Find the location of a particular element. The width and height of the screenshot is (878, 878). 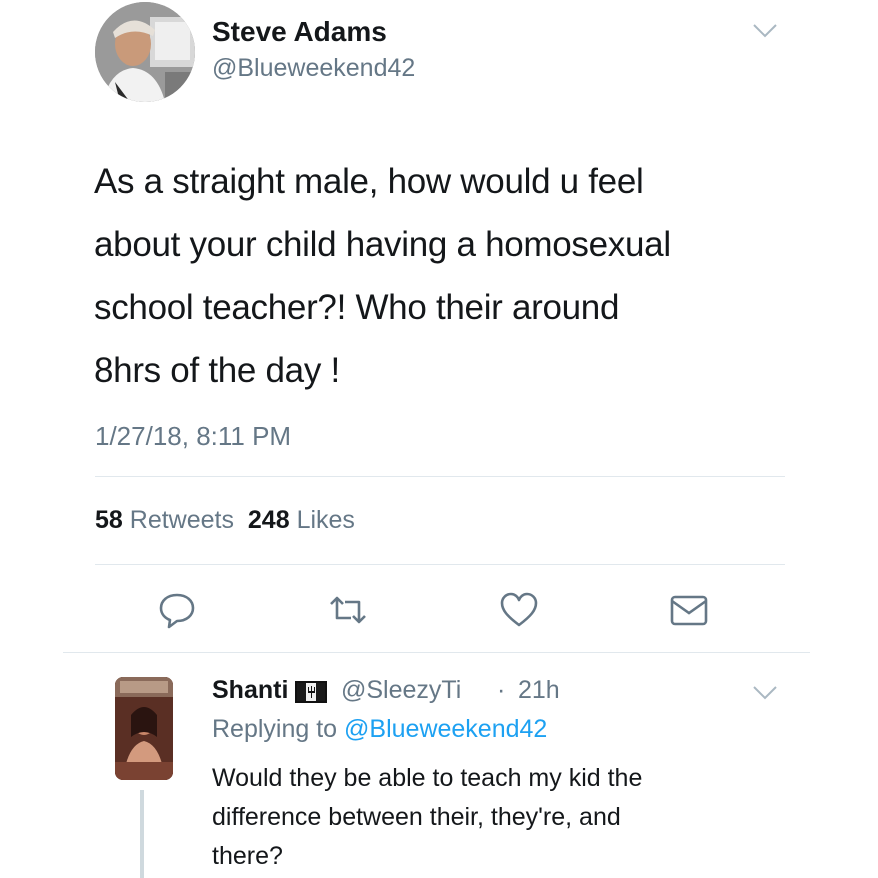

author-handle: @Blueweekend42 is located at coordinates (313, 68).